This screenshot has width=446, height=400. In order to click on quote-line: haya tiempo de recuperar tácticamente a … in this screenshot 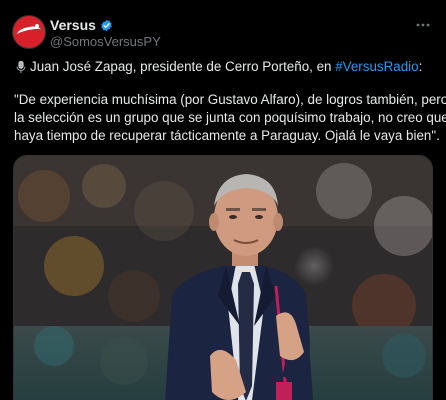, I will do `click(227, 135)`.